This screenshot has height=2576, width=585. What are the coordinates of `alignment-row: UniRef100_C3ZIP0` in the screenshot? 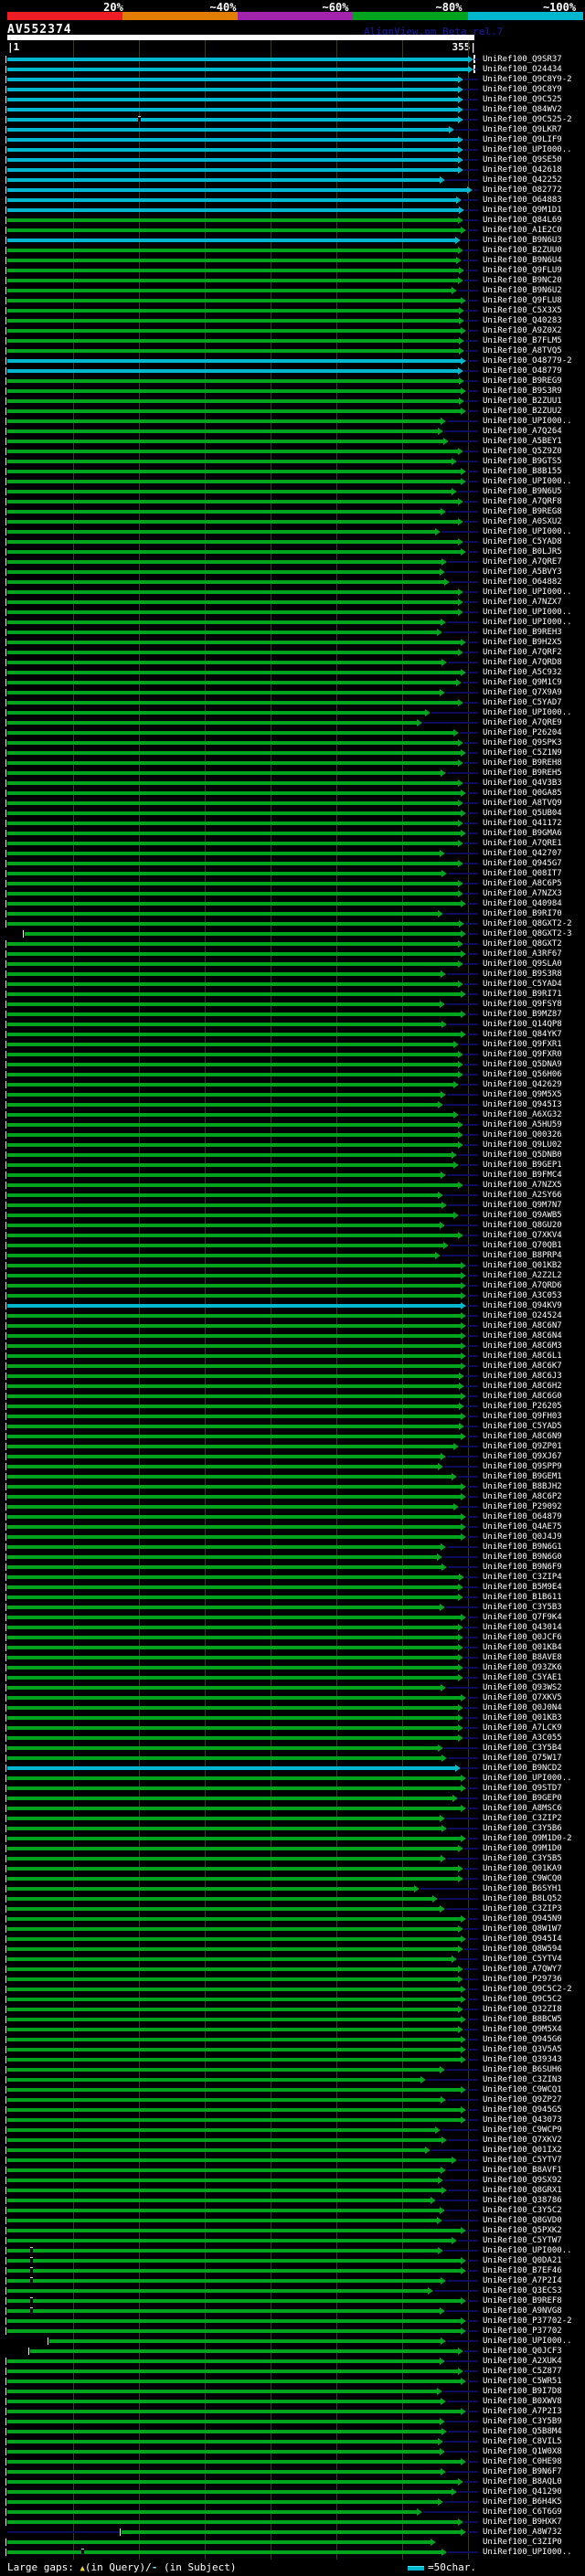 It's located at (293, 2543).